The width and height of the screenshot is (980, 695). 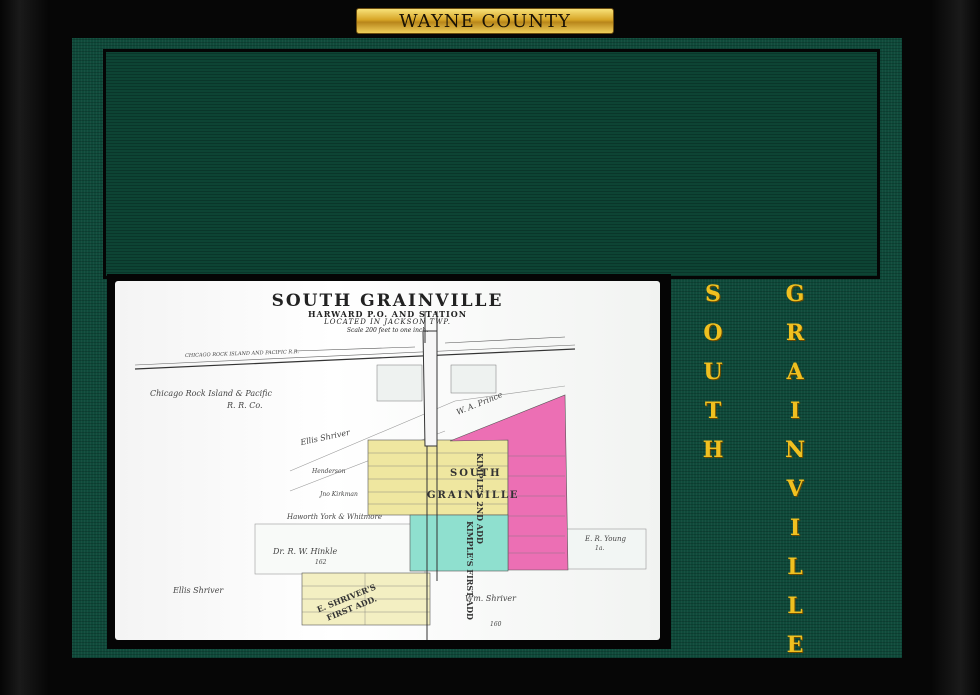 What do you see at coordinates (321, 562) in the screenshot?
I see `hinkle-acres: 162` at bounding box center [321, 562].